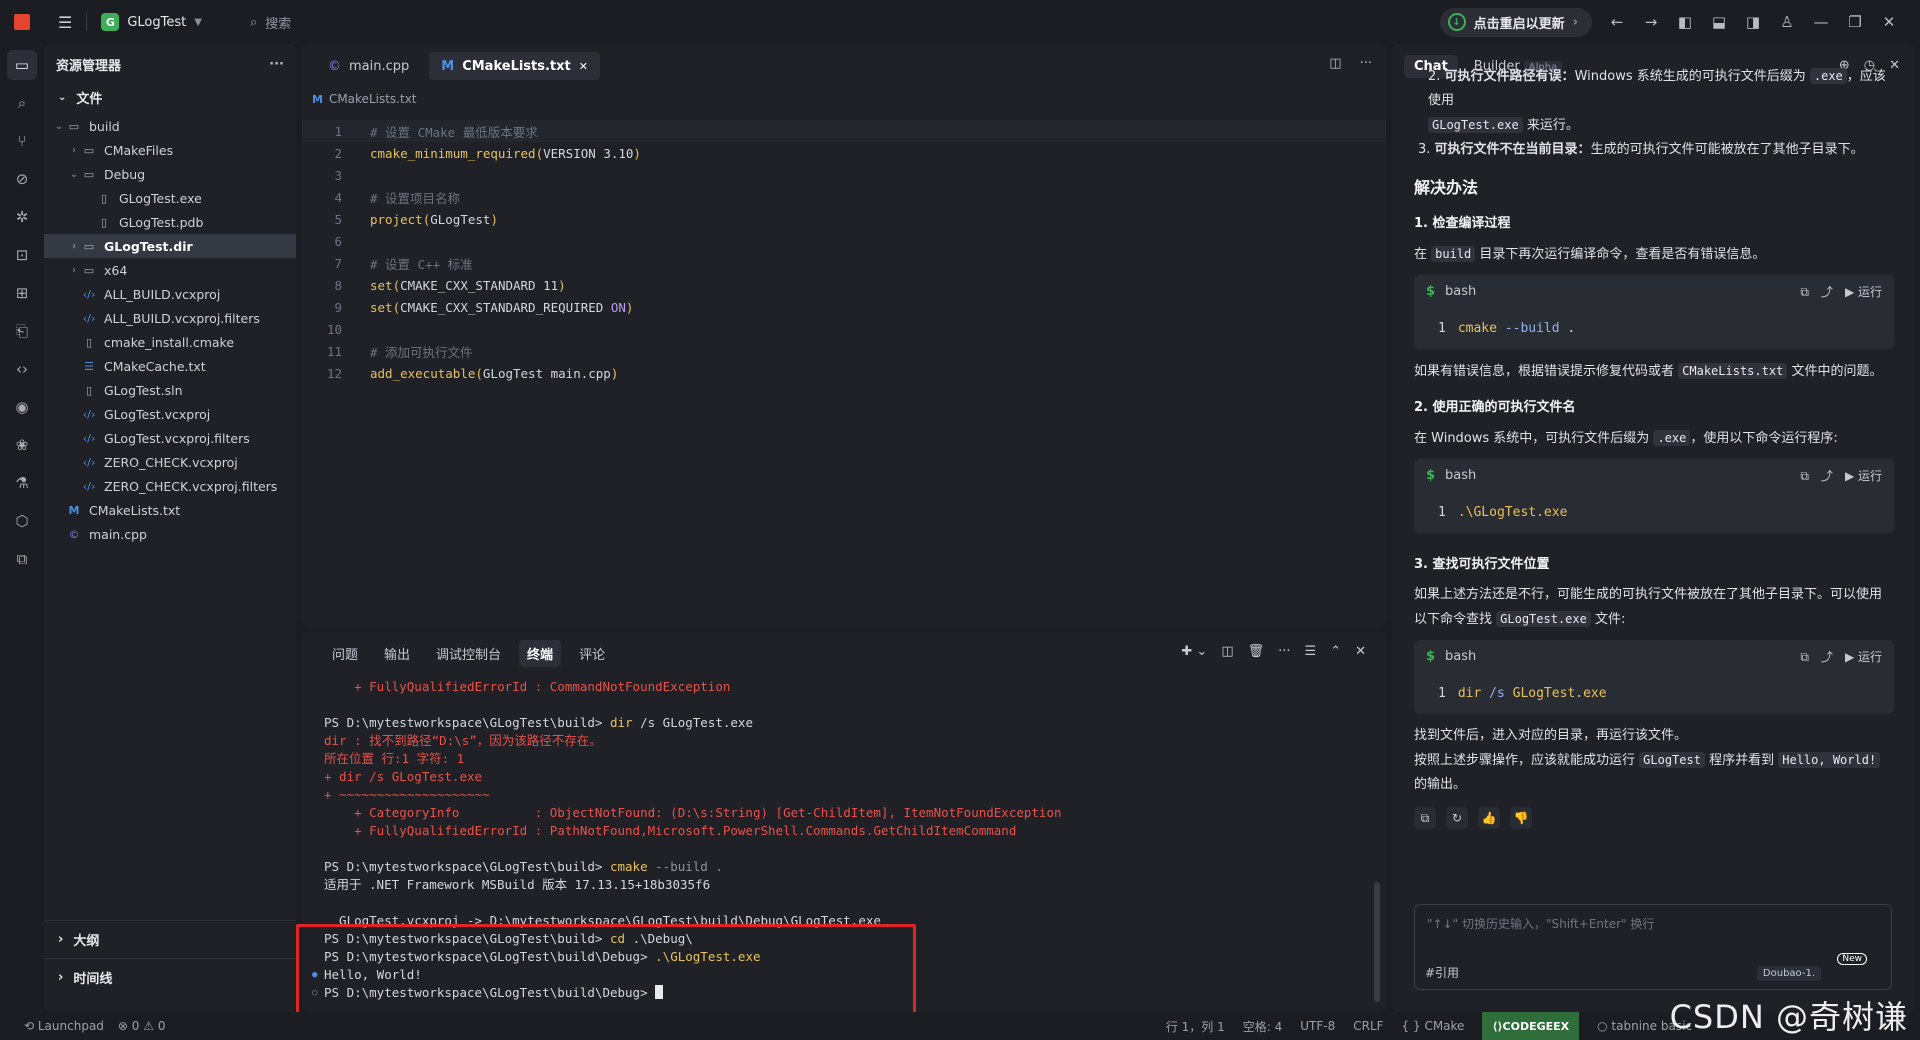 The height and width of the screenshot is (1040, 1920). Describe the element at coordinates (22, 255) in the screenshot. I see `monitor-icon: ⊡` at that location.